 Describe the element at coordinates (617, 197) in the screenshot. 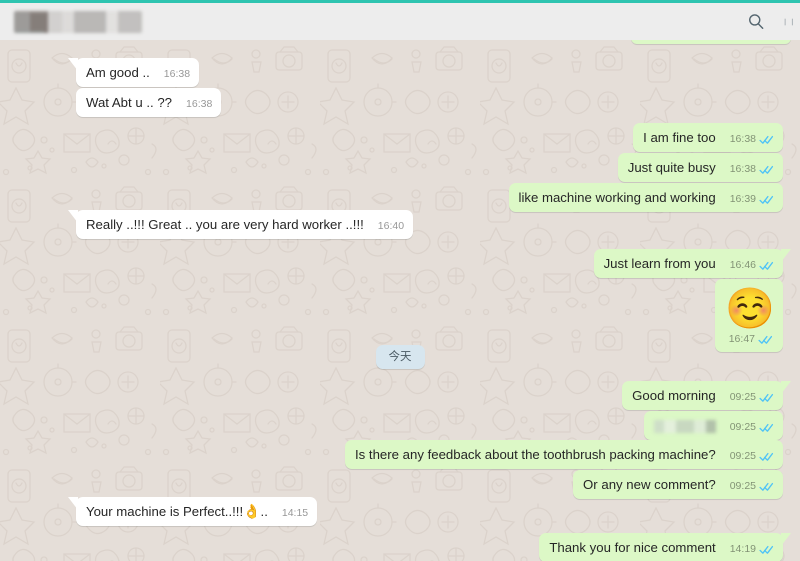

I see `message-text: like machine working and working` at that location.